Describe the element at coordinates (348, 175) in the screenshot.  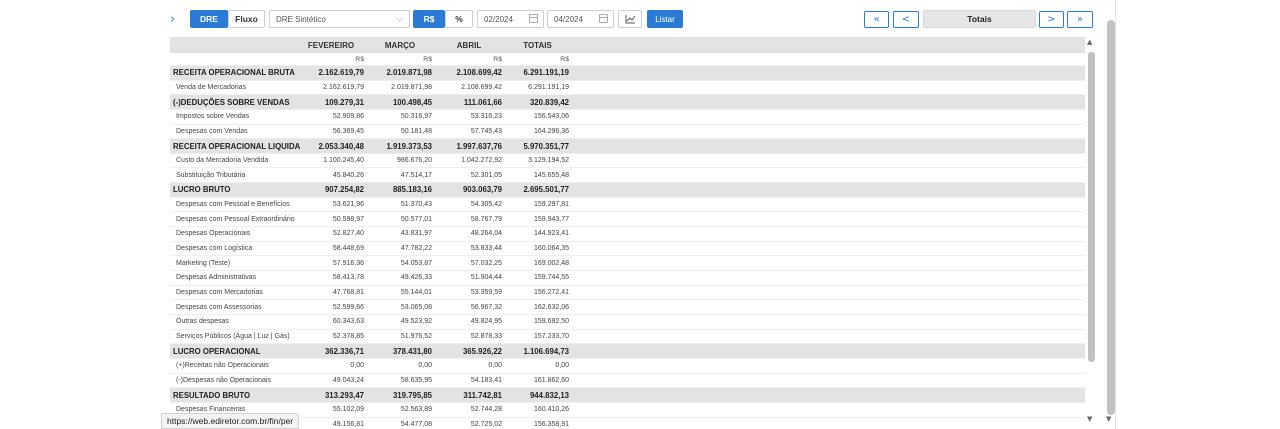
I see `value-cell: 45.840,26` at that location.